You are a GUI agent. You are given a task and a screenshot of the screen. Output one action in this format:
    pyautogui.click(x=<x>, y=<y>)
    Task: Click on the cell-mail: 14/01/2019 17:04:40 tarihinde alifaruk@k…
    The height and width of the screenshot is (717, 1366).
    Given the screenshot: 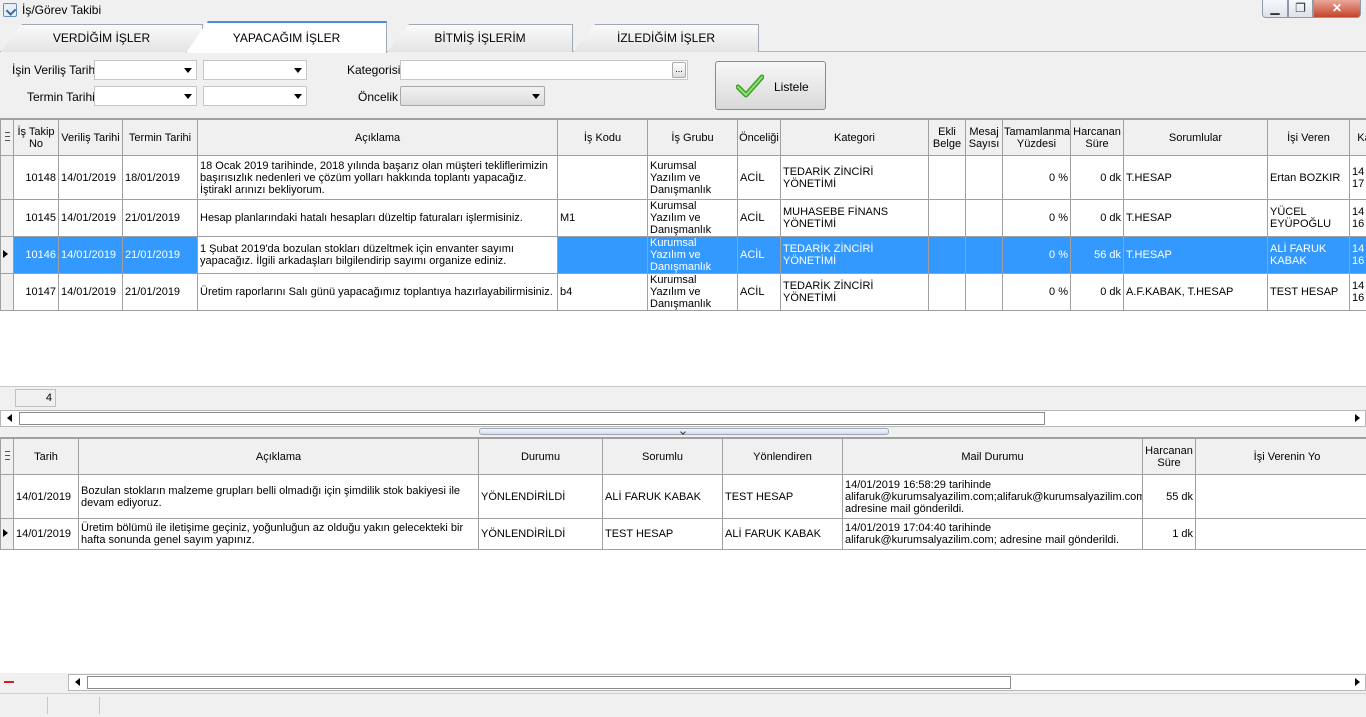 What is the action you would take?
    pyautogui.click(x=992, y=534)
    